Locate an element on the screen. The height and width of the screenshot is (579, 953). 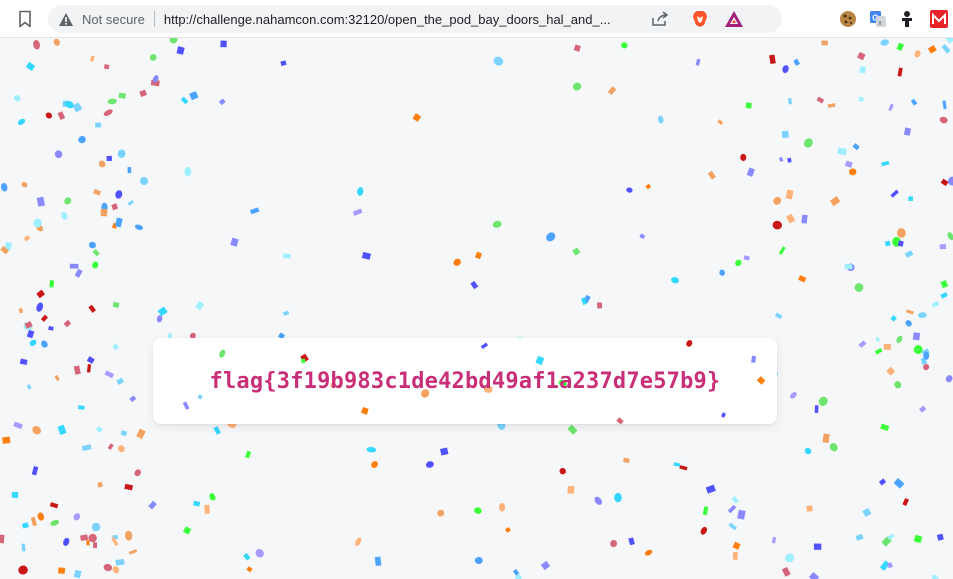
brave-shields-icon is located at coordinates (700, 19).